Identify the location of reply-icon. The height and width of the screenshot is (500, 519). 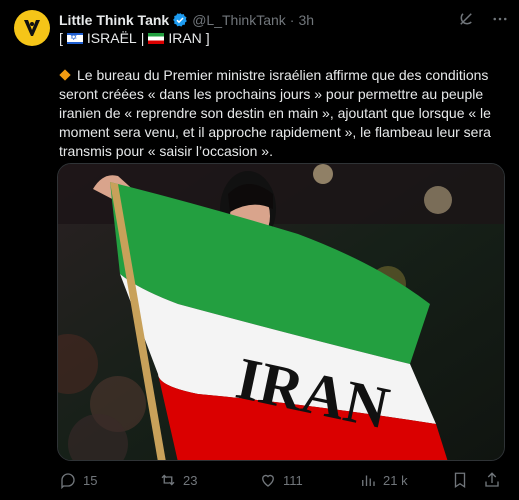
(68, 481).